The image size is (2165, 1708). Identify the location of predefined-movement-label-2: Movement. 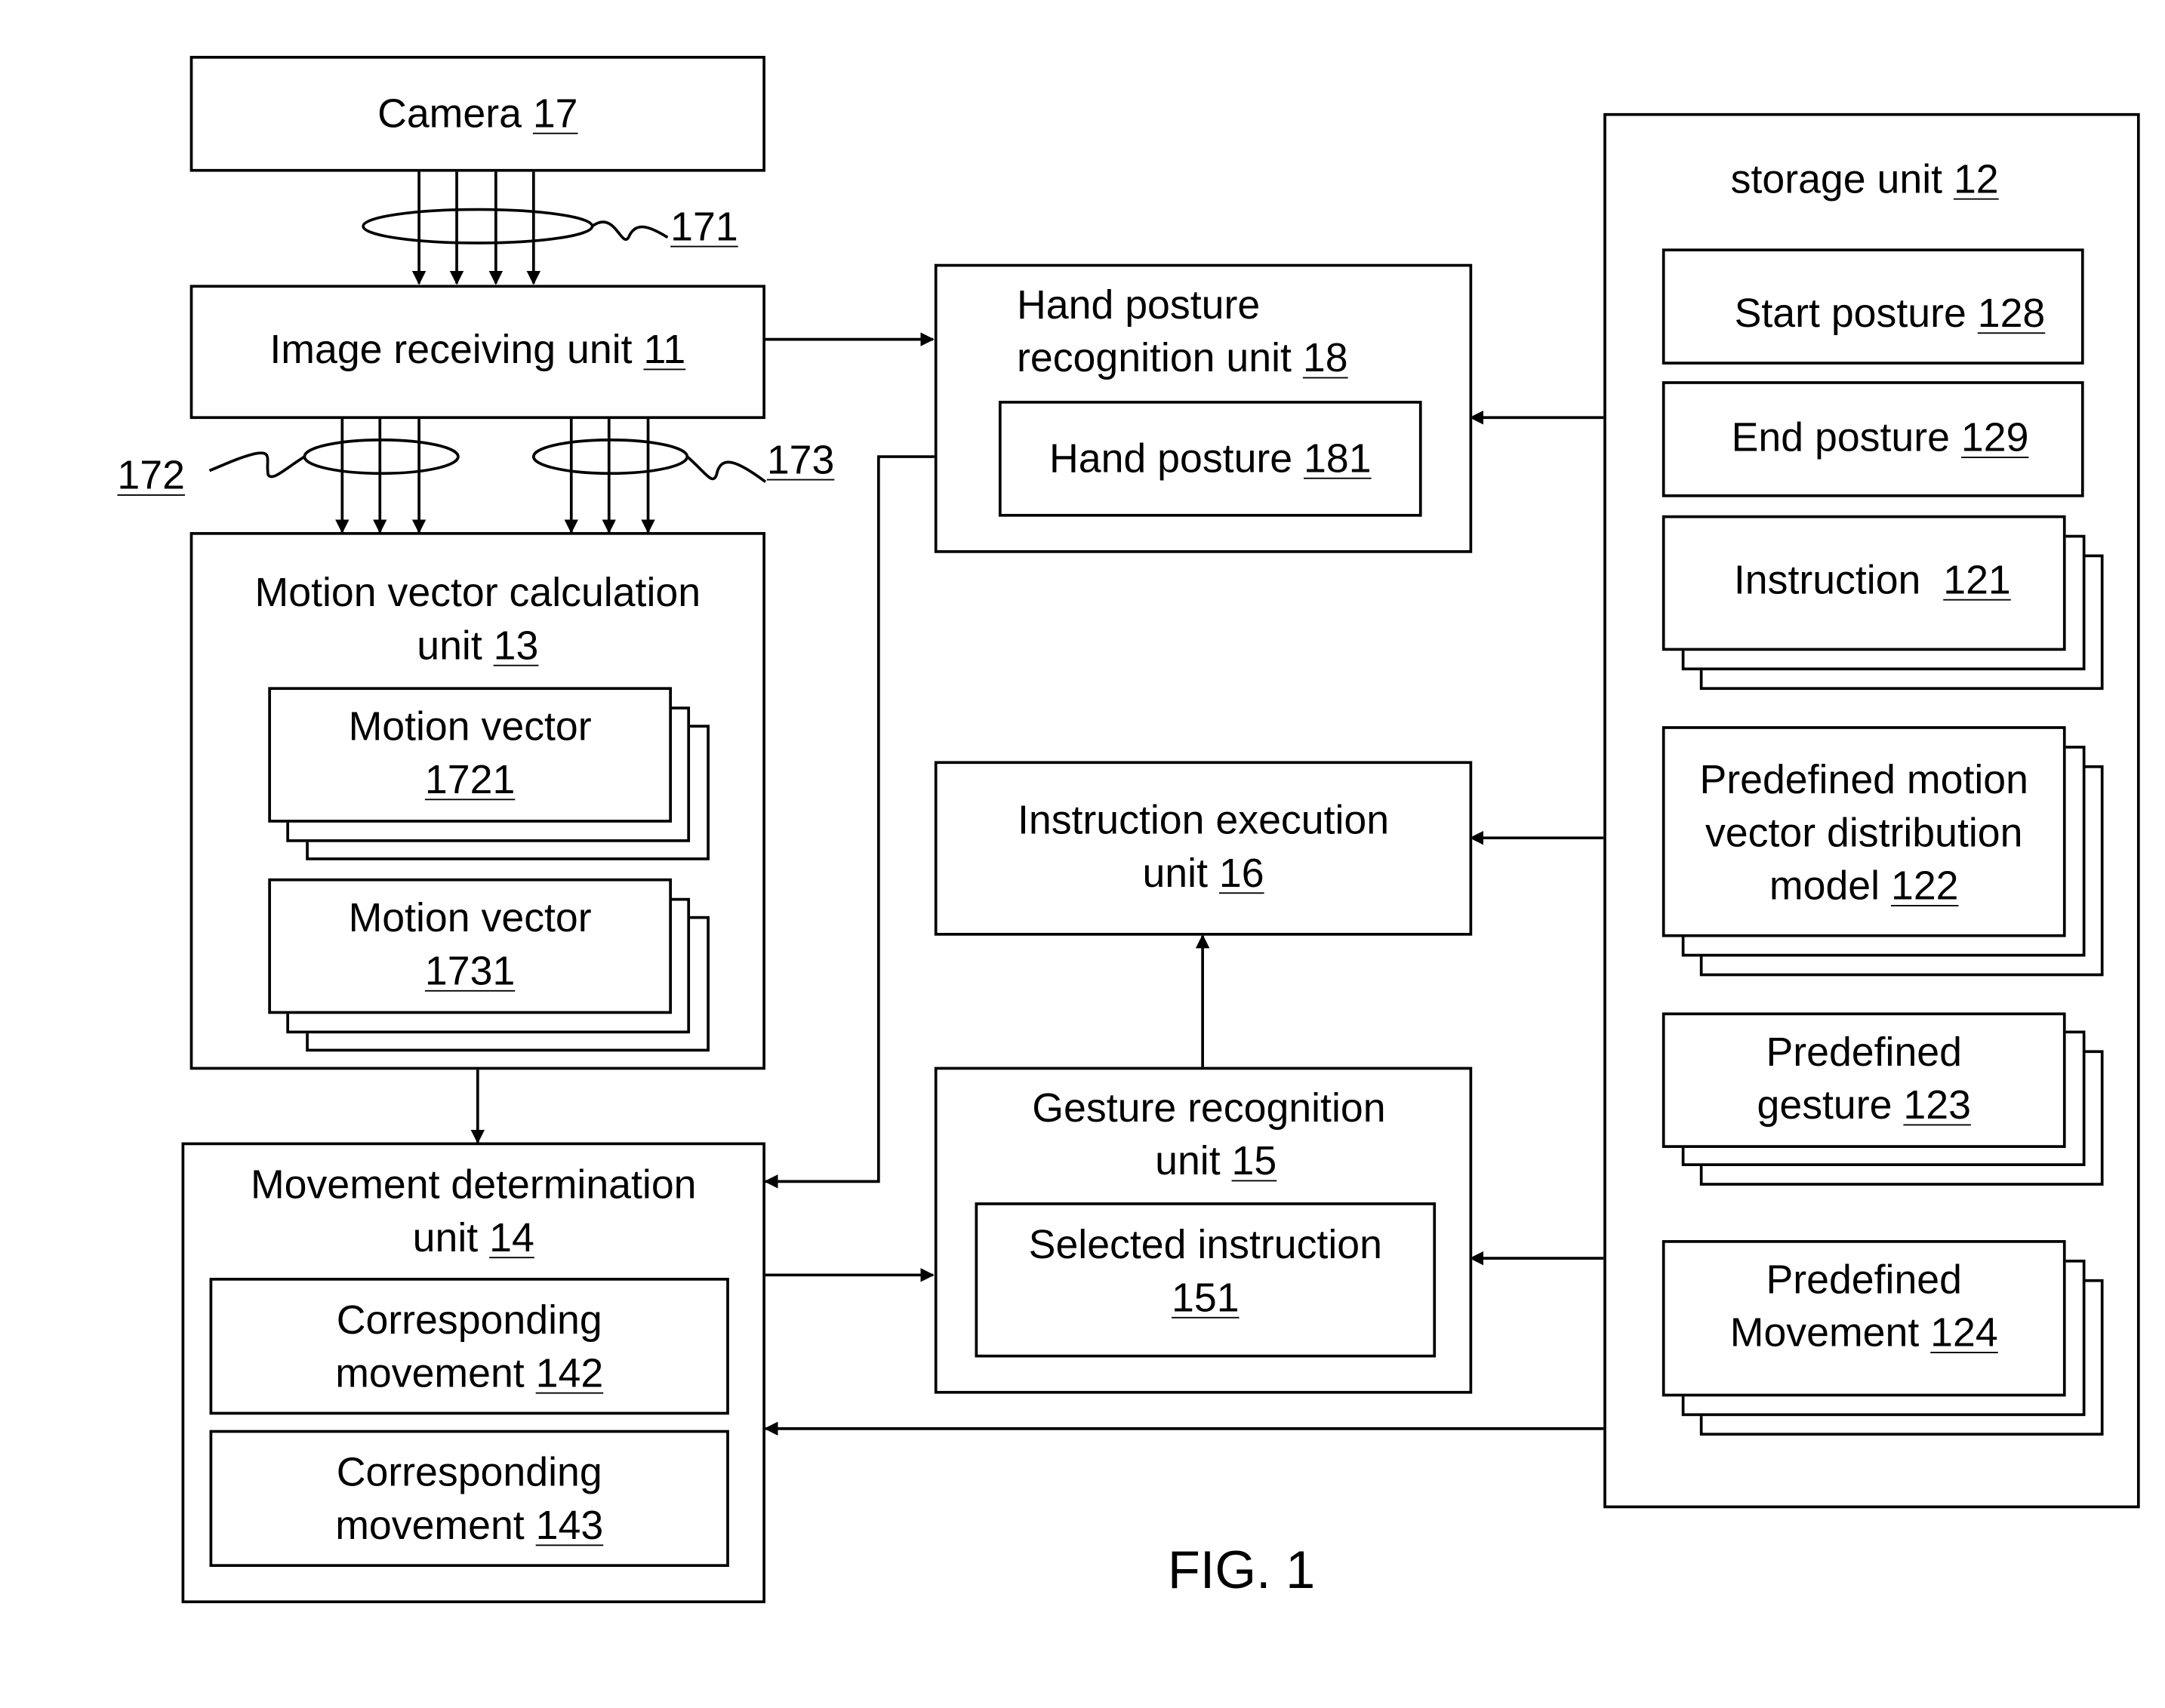
(1830, 1333).